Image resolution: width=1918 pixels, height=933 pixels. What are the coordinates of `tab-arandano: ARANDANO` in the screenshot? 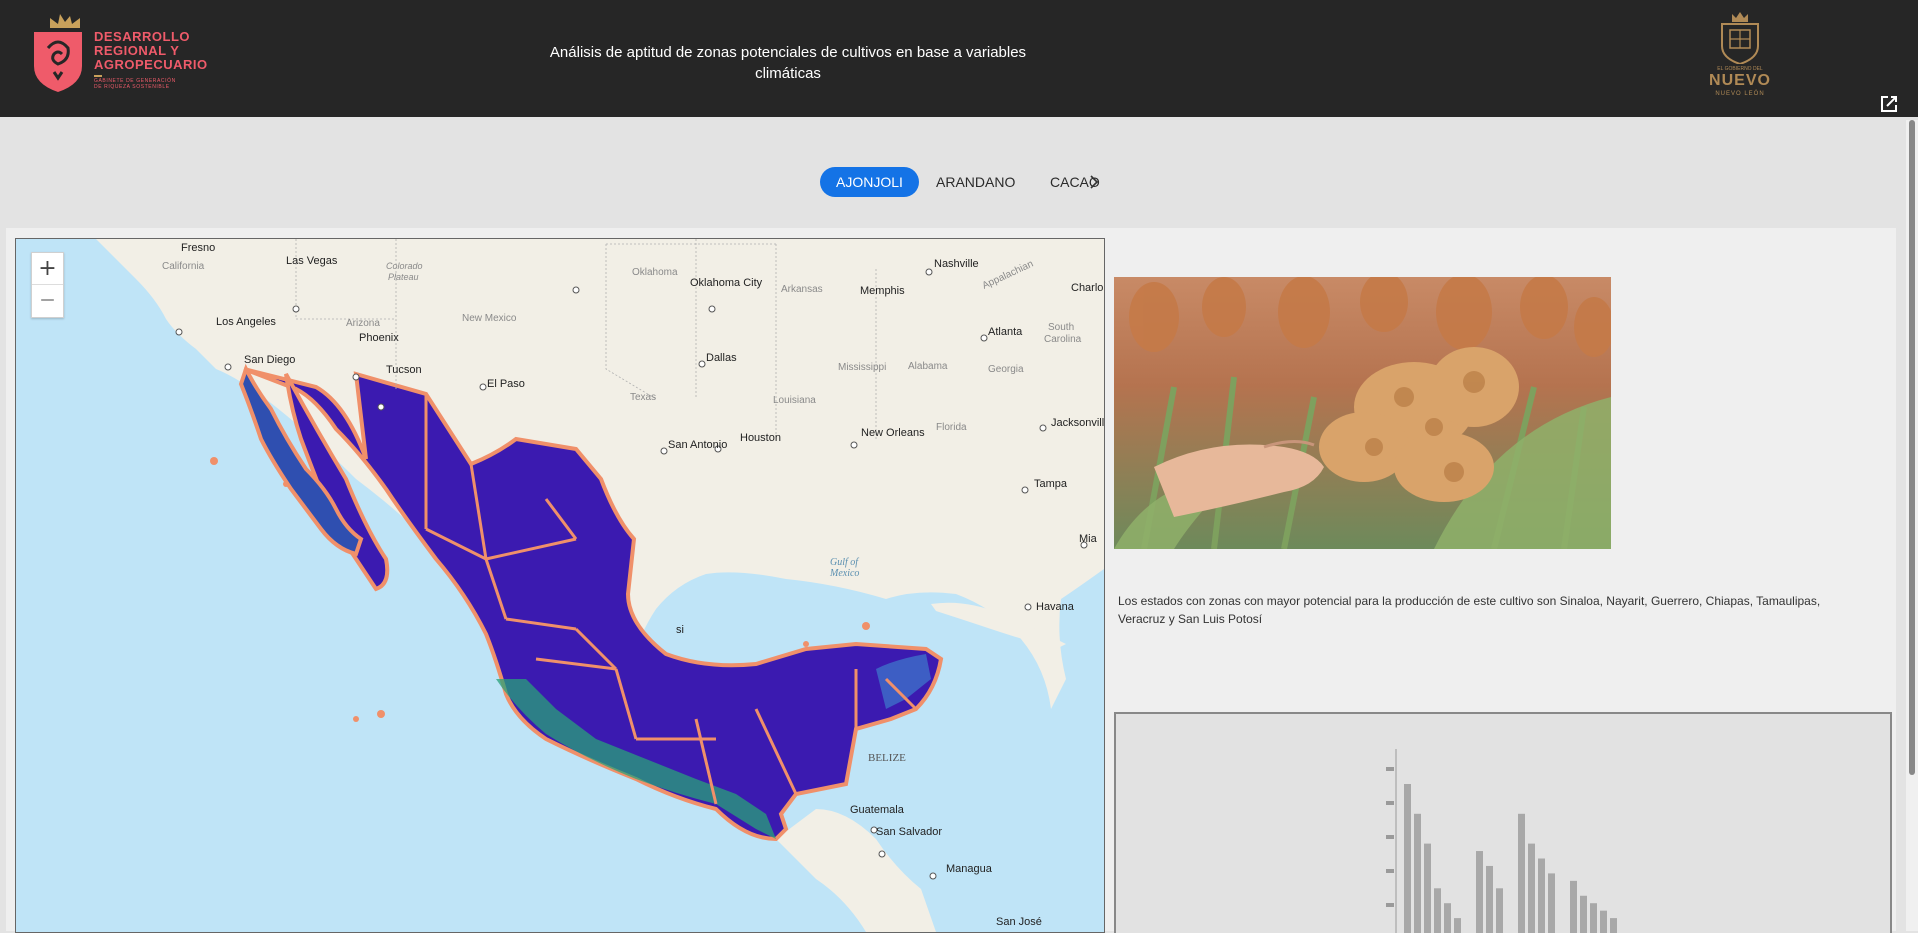 It's located at (975, 182).